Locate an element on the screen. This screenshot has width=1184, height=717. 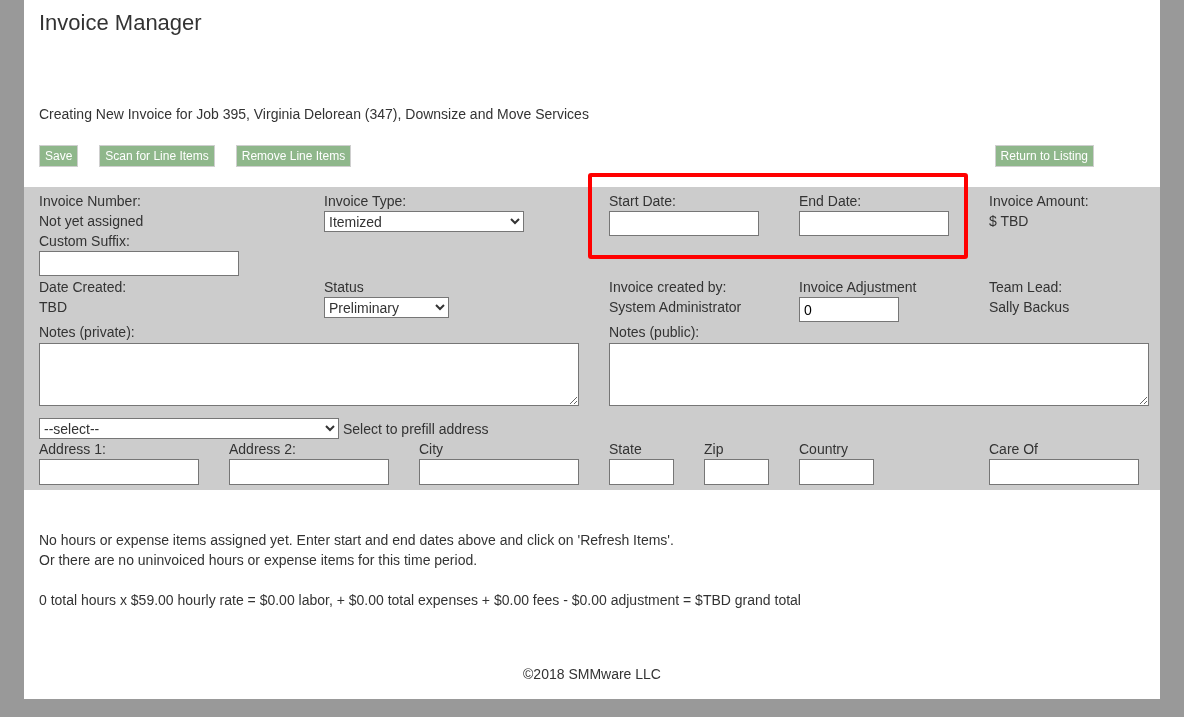
field-label: End Date: is located at coordinates (831, 201).